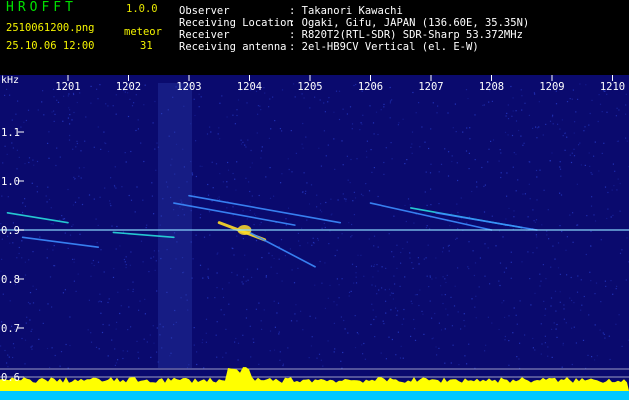  What do you see at coordinates (384, 47) in the screenshot?
I see `antenna-value: : 2el-HB9CV Vertical (el. E-W)` at bounding box center [384, 47].